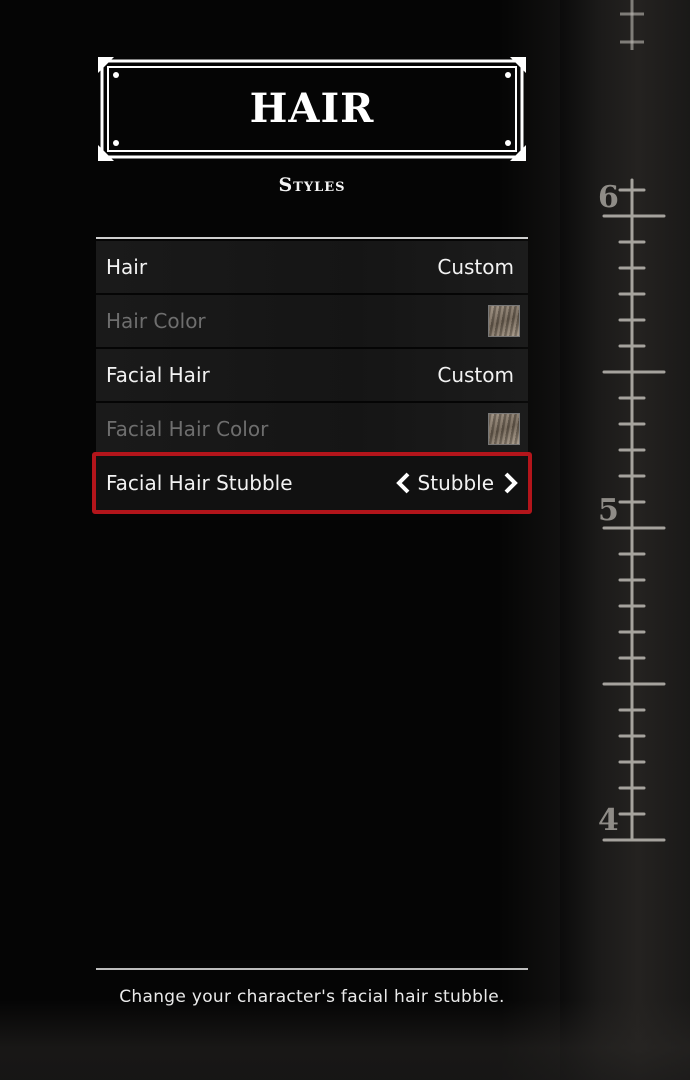 This screenshot has height=1080, width=690. Describe the element at coordinates (187, 429) in the screenshot. I see `option-label: Facial Hair Color` at that location.